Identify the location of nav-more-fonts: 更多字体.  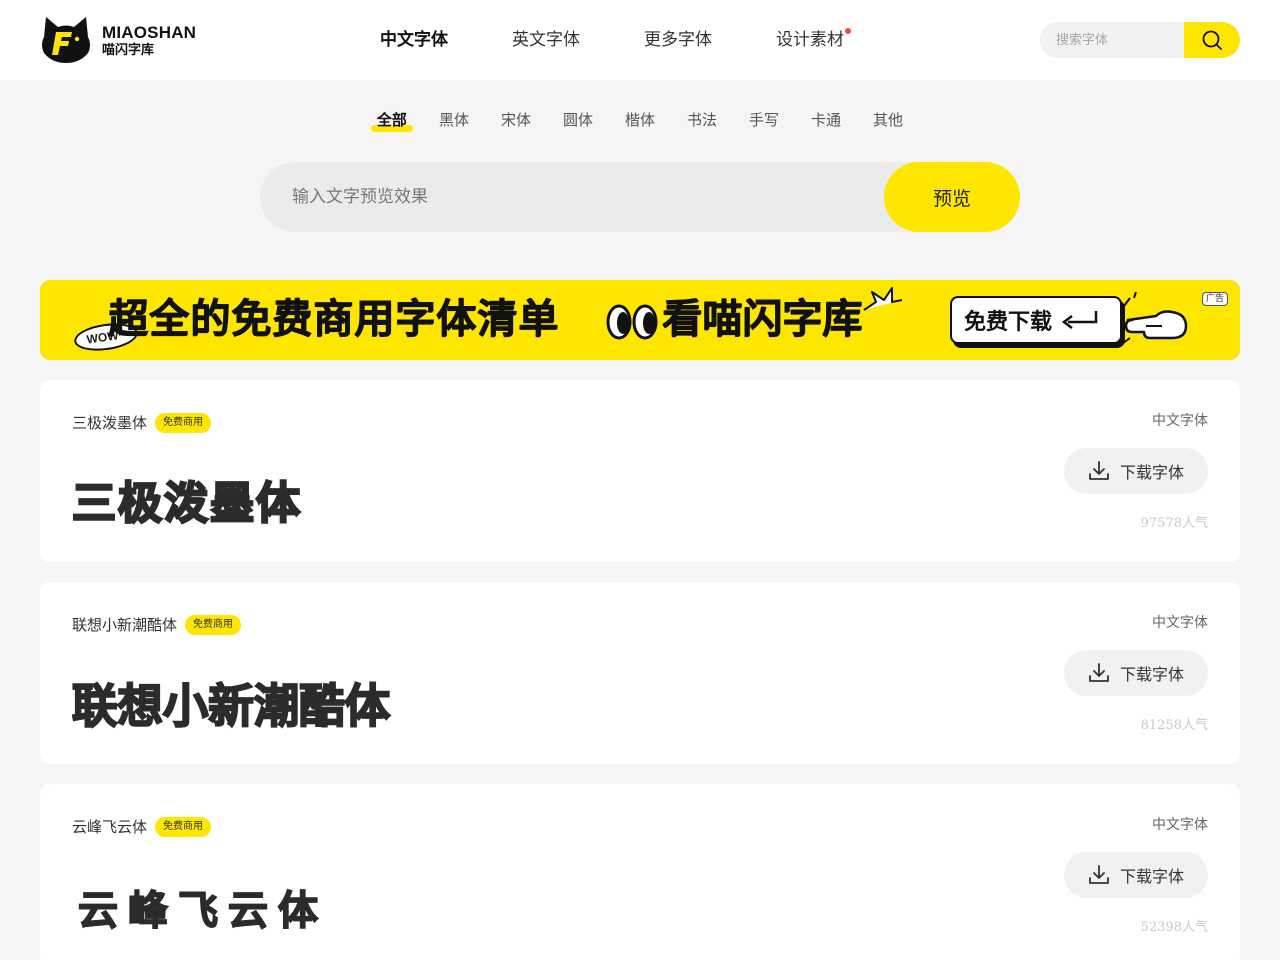
(678, 40).